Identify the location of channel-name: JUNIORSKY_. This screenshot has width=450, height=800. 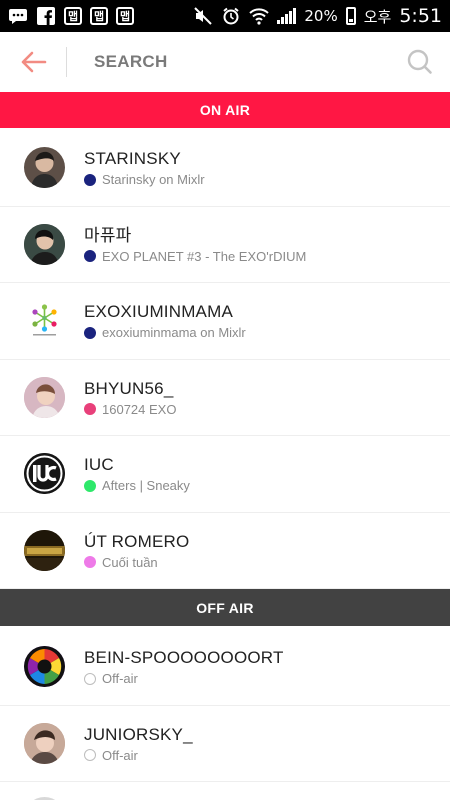
(138, 734).